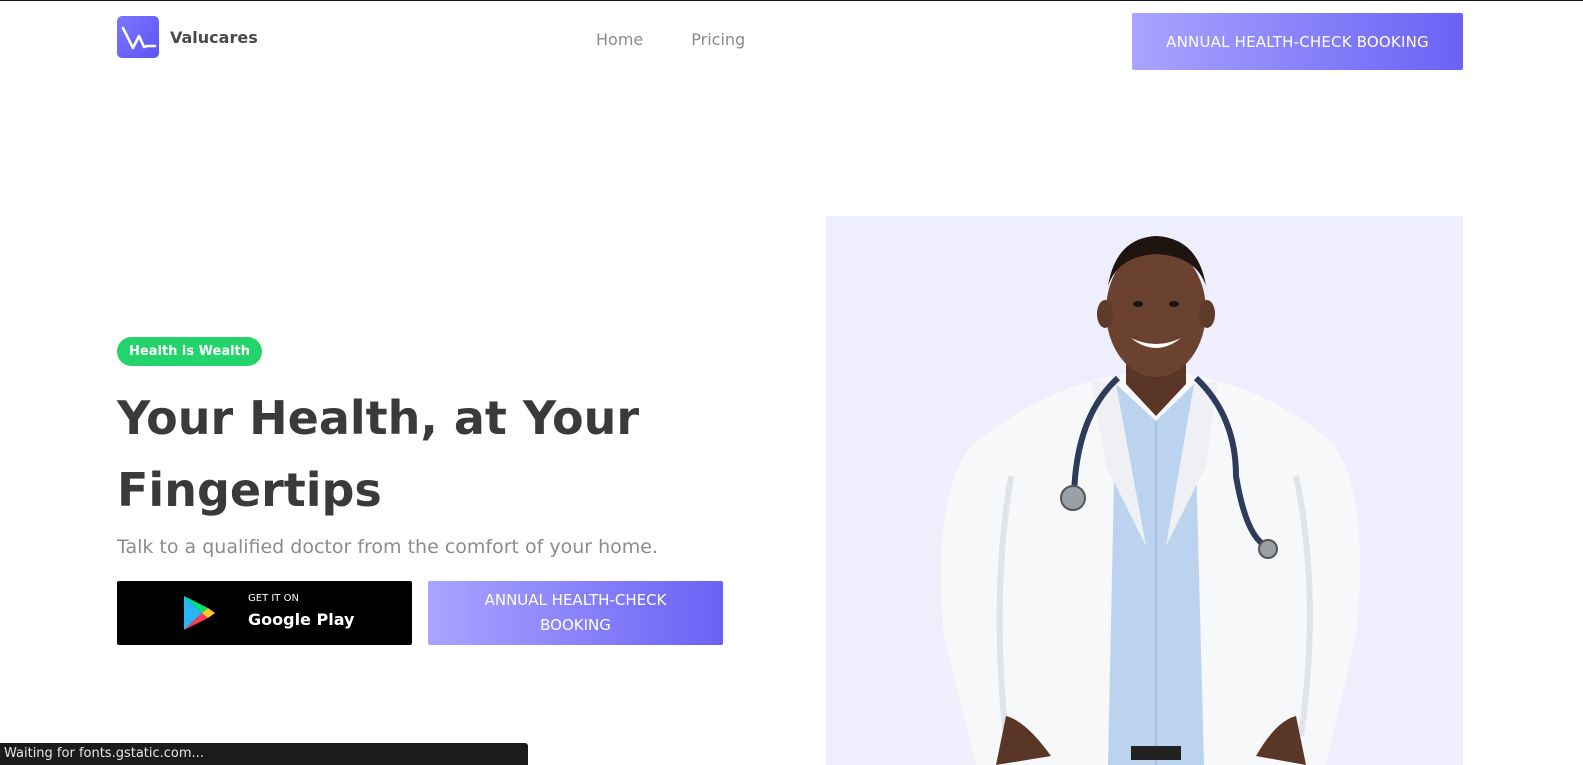 The height and width of the screenshot is (765, 1583). What do you see at coordinates (190, 351) in the screenshot?
I see `hero-badge: Health is Wealth` at bounding box center [190, 351].